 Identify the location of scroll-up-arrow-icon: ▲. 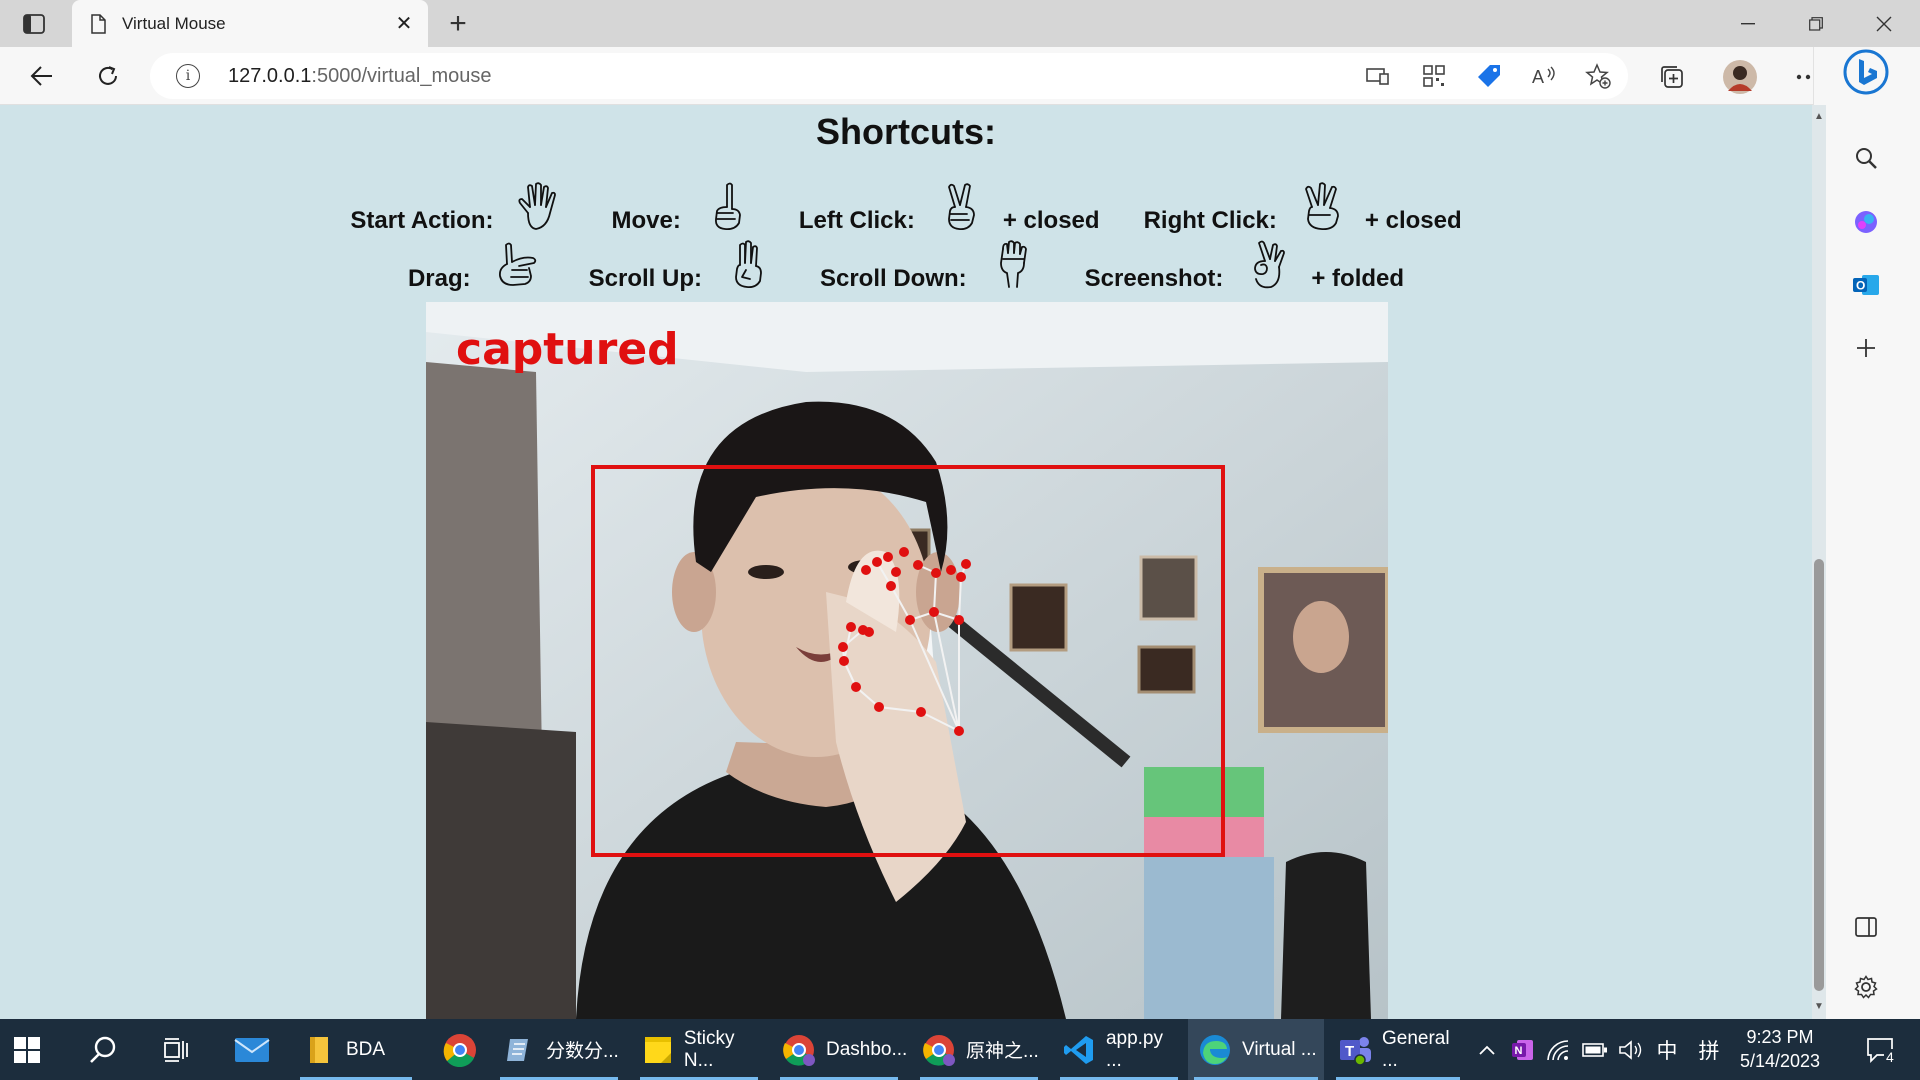
(1819, 116).